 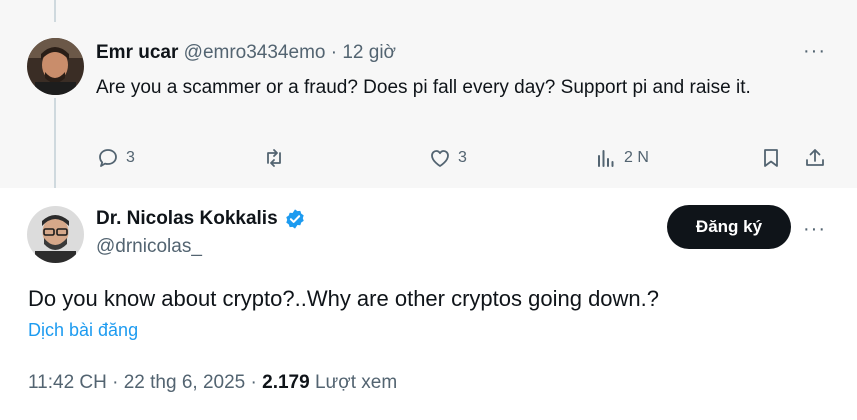 What do you see at coordinates (636, 157) in the screenshot?
I see `view-count: 2 N` at bounding box center [636, 157].